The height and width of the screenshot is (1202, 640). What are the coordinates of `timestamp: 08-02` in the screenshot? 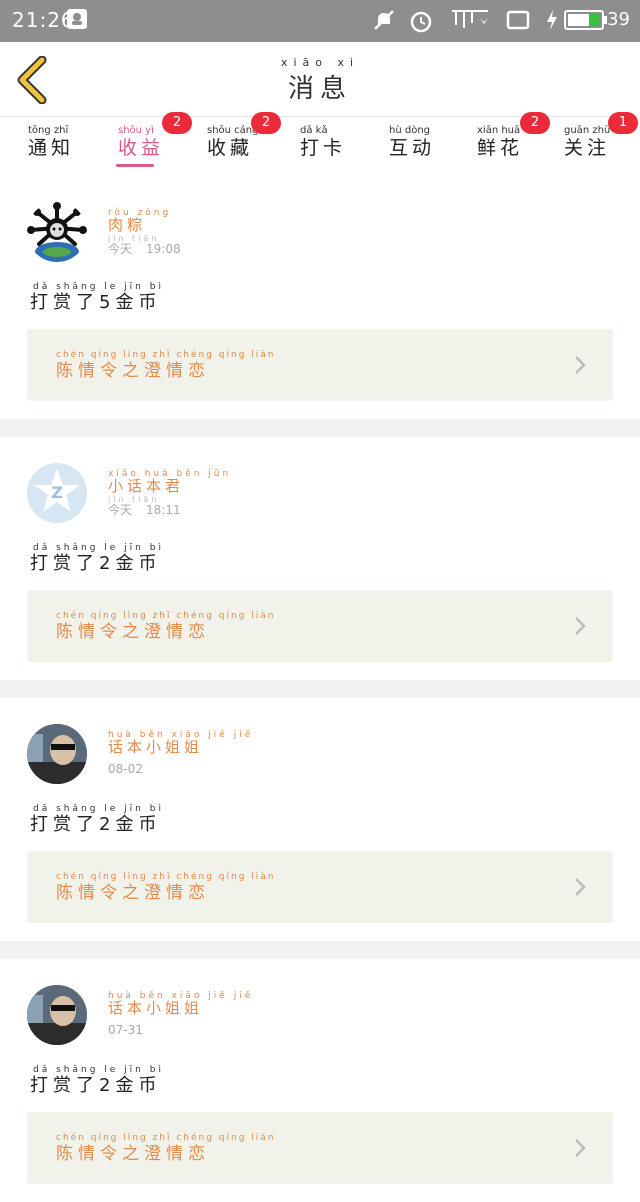 It's located at (125, 769).